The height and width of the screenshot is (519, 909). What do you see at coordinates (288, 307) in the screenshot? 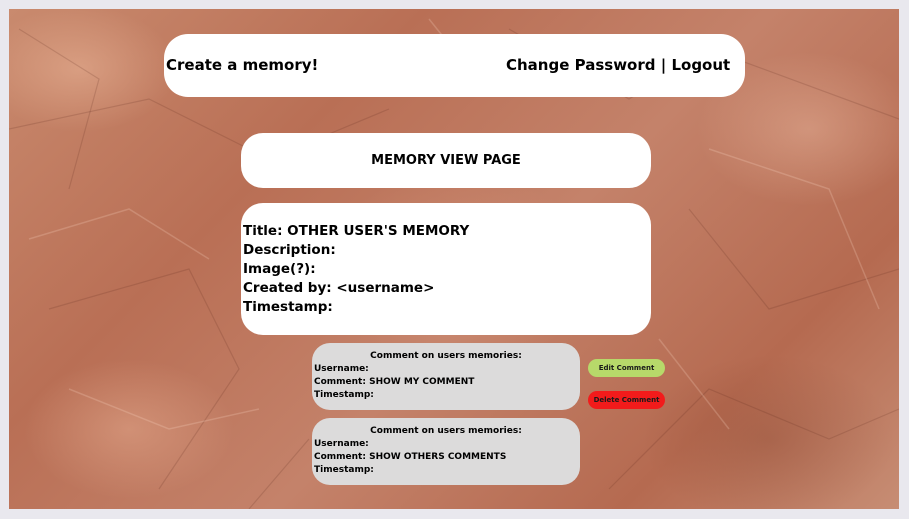
I see `memory-timestamp: Timestamp:` at bounding box center [288, 307].